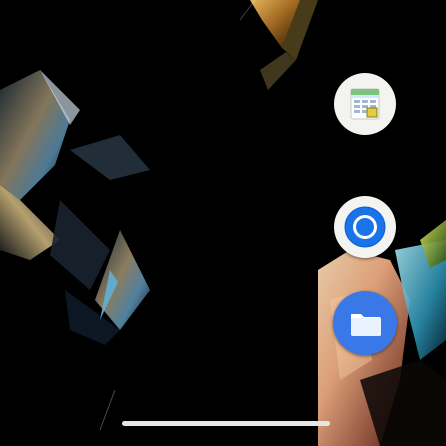  I want to click on chrome-icon, so click(365, 227).